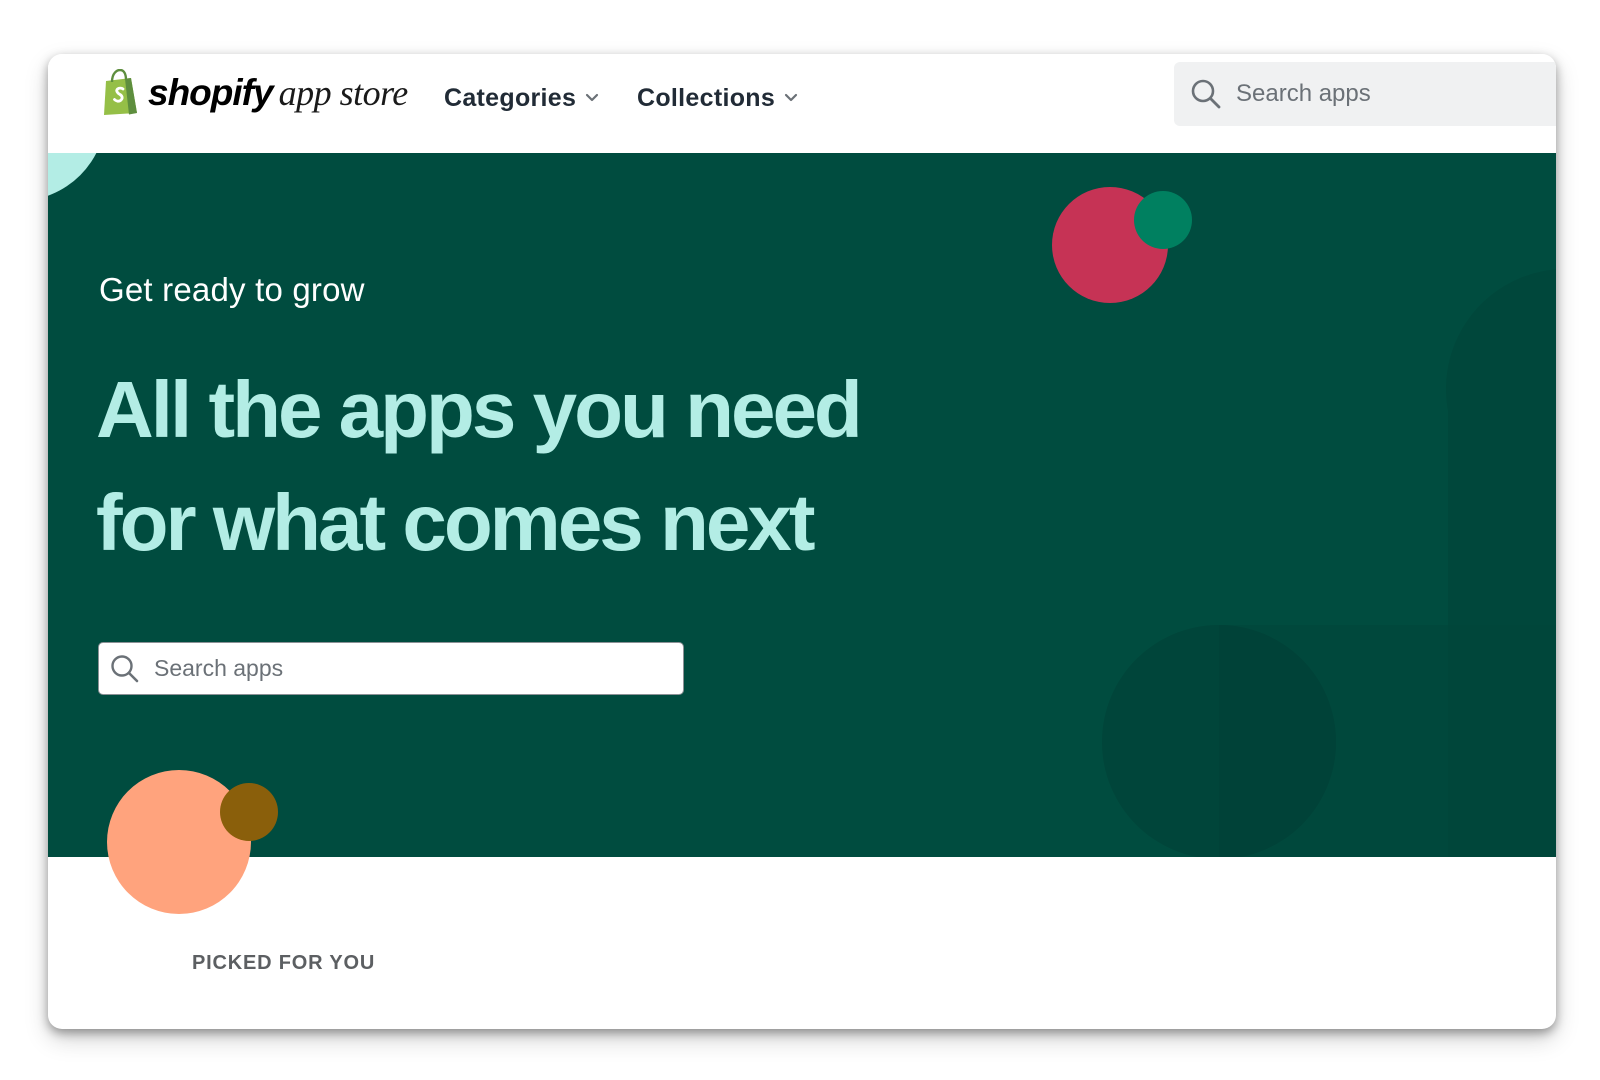 The height and width of the screenshot is (1080, 1600). Describe the element at coordinates (1386, 94) in the screenshot. I see `header-search-input` at that location.